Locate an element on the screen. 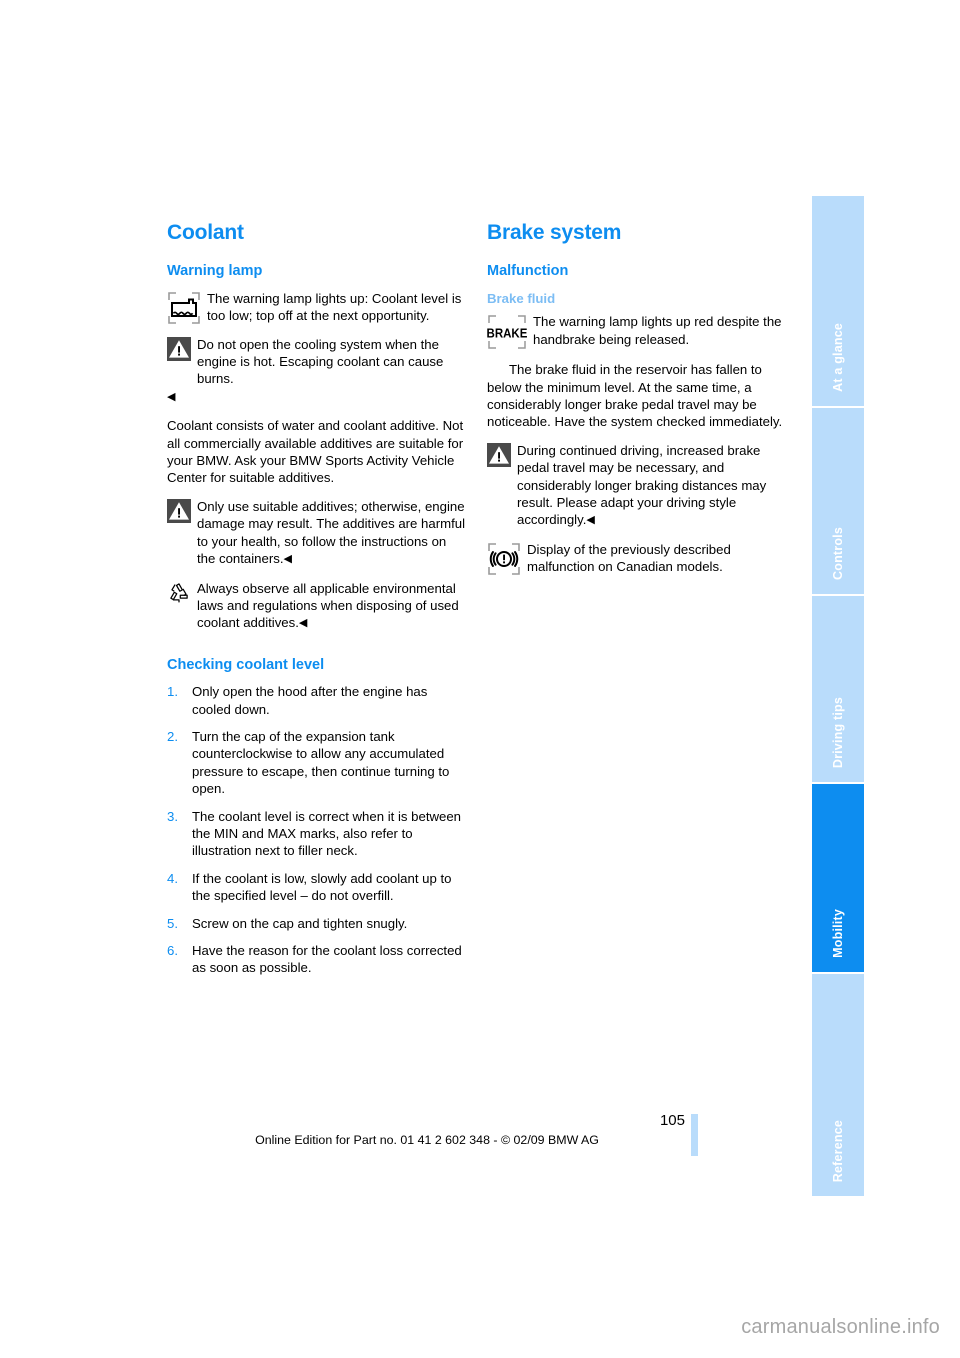  list-item: 5. Screw on the cap and tighten snugly. is located at coordinates (317, 923).